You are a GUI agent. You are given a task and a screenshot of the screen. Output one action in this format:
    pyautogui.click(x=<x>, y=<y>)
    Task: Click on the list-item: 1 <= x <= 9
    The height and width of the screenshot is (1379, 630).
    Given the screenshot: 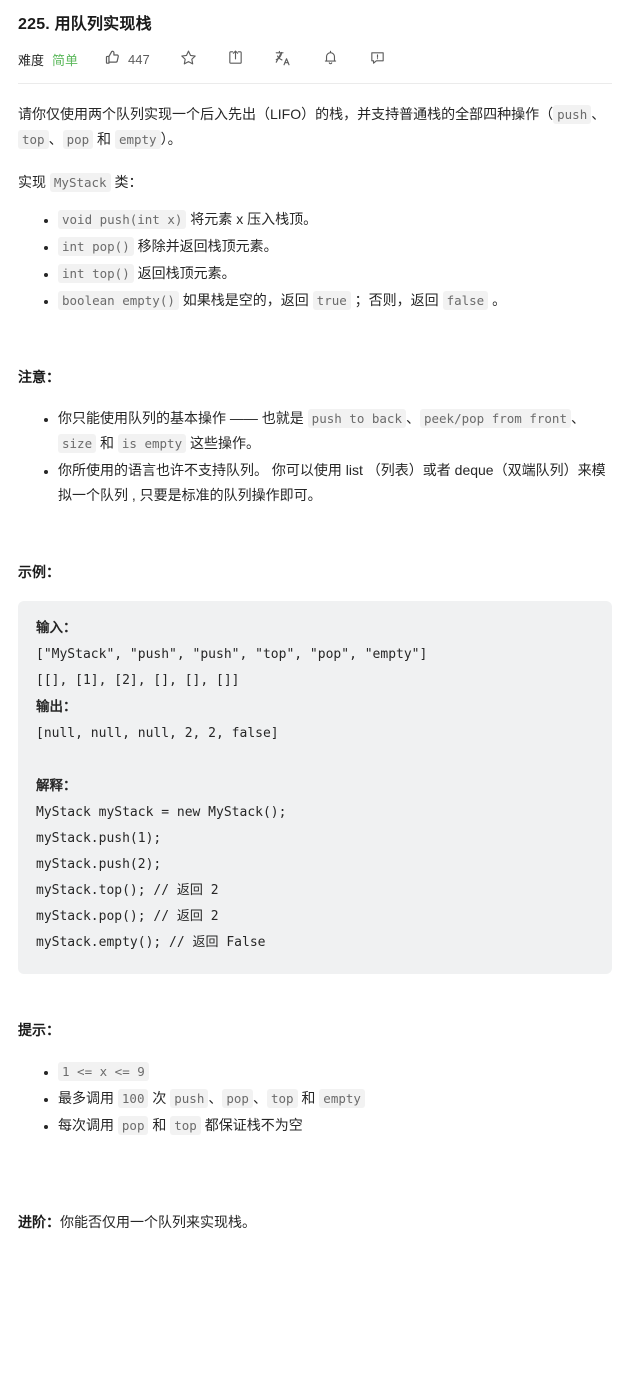 What is the action you would take?
    pyautogui.click(x=335, y=1071)
    